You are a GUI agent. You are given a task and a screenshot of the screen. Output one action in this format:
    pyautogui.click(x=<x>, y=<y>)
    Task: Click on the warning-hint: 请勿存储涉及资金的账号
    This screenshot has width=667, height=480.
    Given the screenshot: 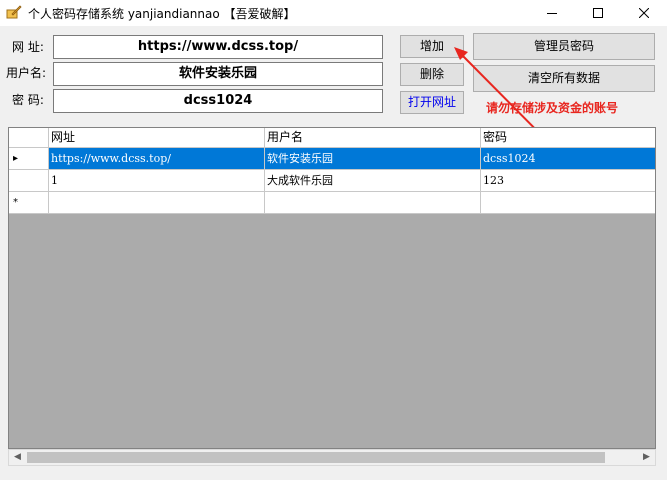 What is the action you would take?
    pyautogui.click(x=552, y=108)
    